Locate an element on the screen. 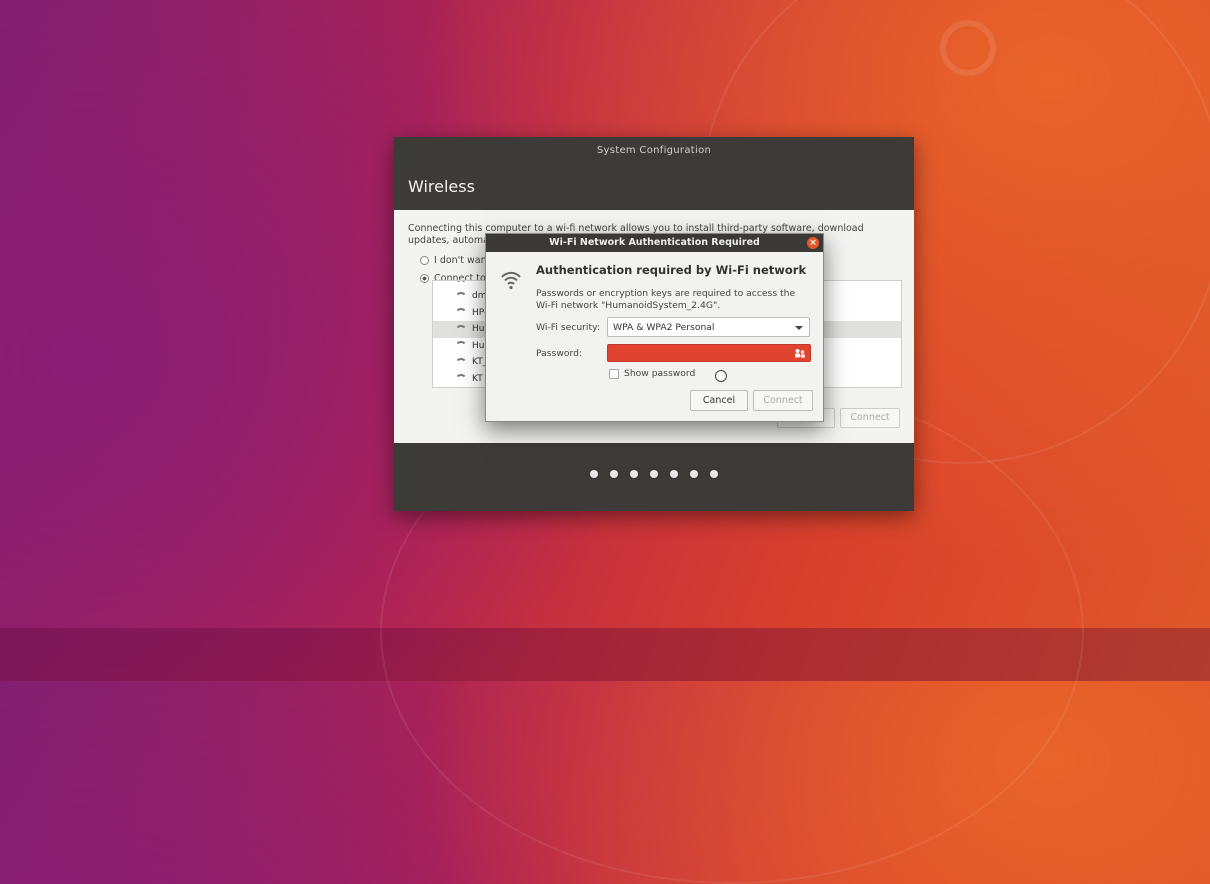 The image size is (1210, 884). close-icon: × is located at coordinates (813, 243).